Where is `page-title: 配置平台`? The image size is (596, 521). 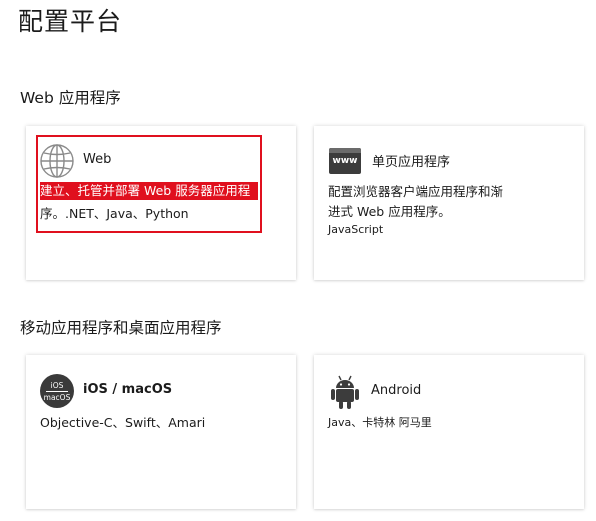
page-title: 配置平台 is located at coordinates (70, 21).